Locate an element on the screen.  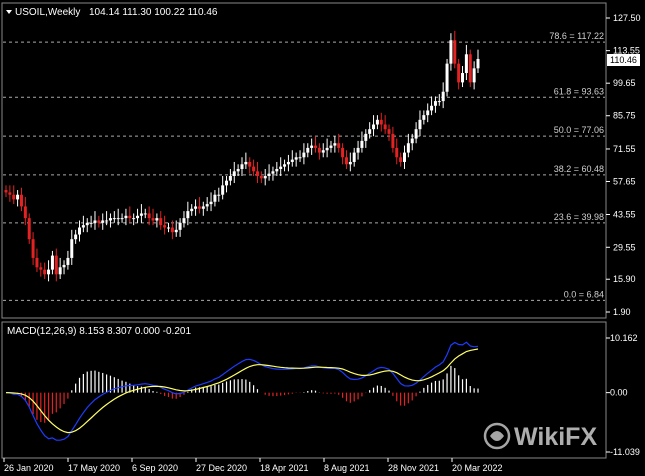
fib-label: 38.2 = 60.48 is located at coordinates (579, 169).